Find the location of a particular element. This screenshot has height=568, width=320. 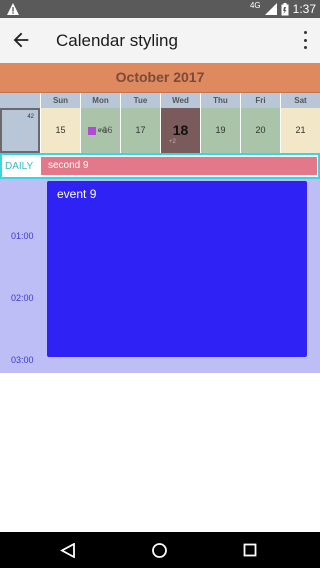

month-title: October 2017 is located at coordinates (160, 78).